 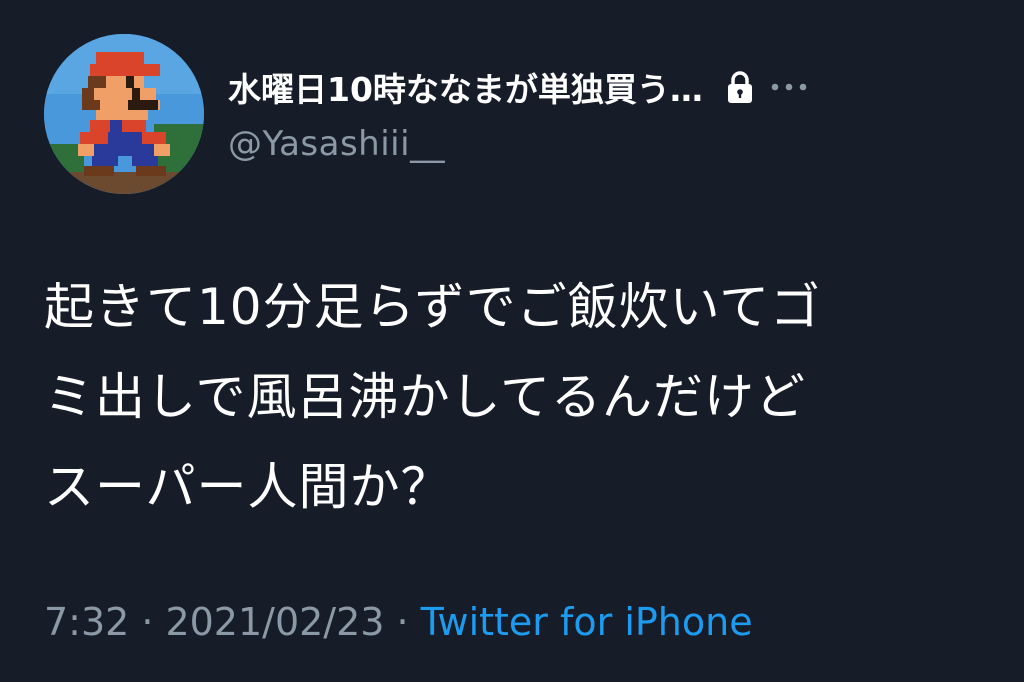 I want to click on tweet-text-line: 起きて10分足らずでご飯炊いてゴ, so click(x=433, y=307).